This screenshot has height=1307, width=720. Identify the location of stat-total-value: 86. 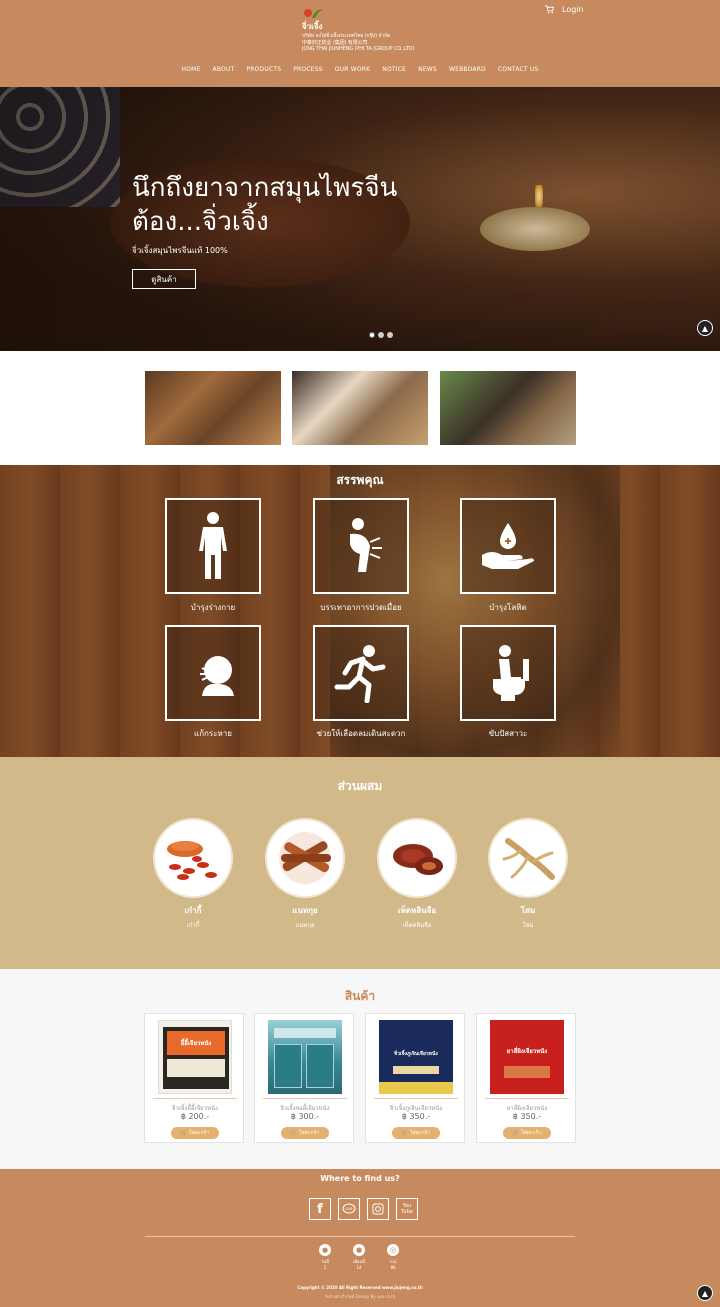
(393, 1267).